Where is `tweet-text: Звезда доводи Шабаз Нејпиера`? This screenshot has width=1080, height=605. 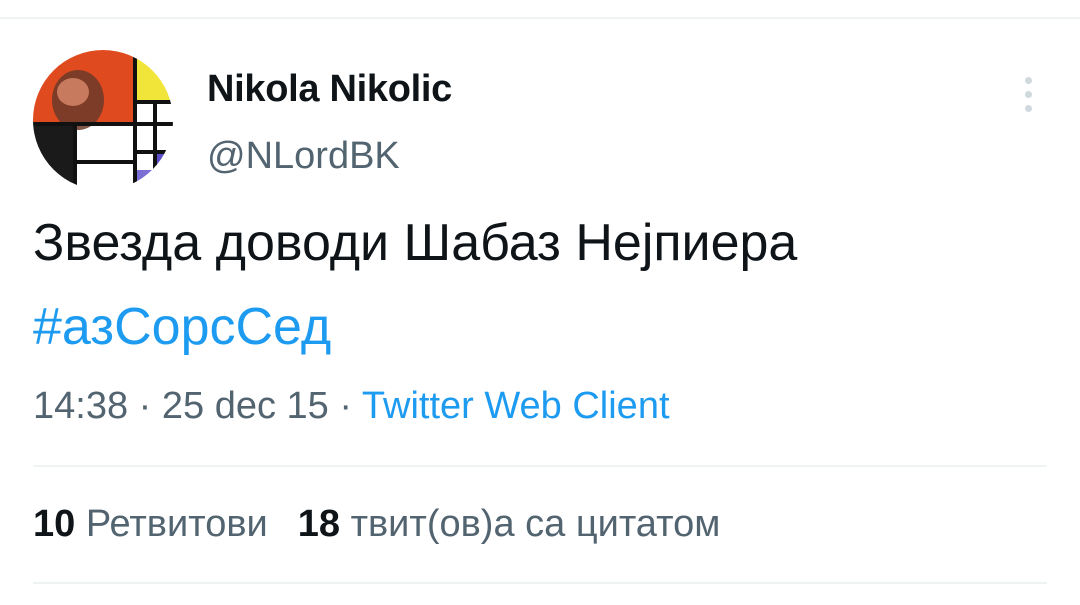 tweet-text: Звезда доводи Шабаз Нејпиера is located at coordinates (415, 243).